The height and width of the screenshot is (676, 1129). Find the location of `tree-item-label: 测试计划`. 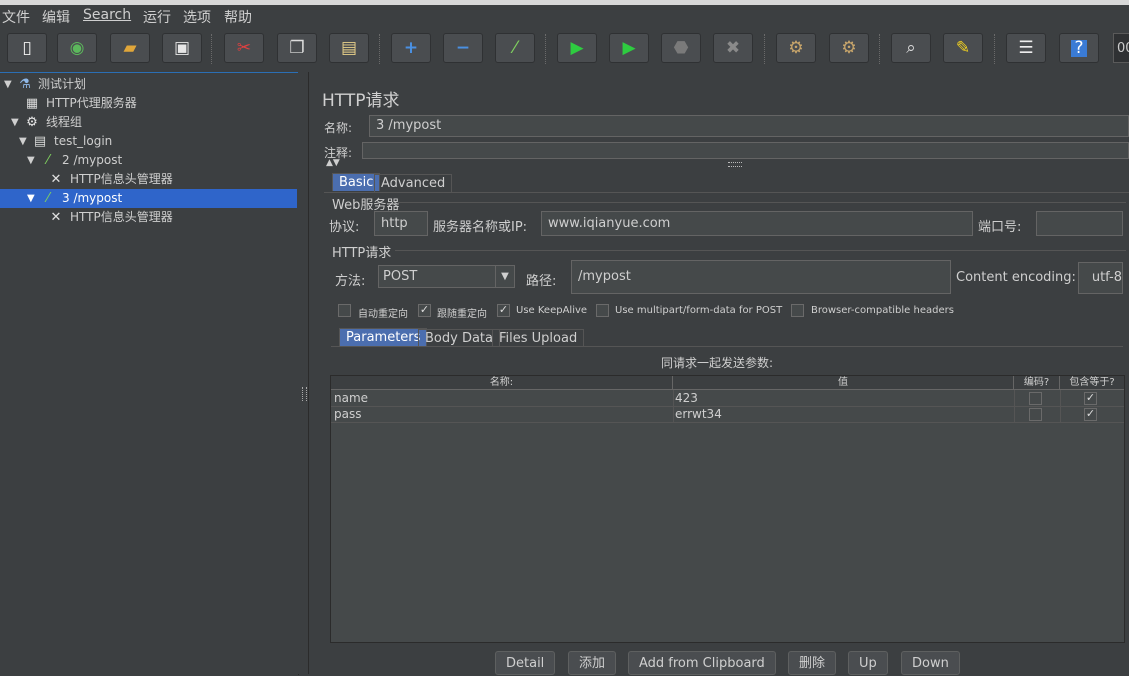

tree-item-label: 测试计划 is located at coordinates (62, 84).